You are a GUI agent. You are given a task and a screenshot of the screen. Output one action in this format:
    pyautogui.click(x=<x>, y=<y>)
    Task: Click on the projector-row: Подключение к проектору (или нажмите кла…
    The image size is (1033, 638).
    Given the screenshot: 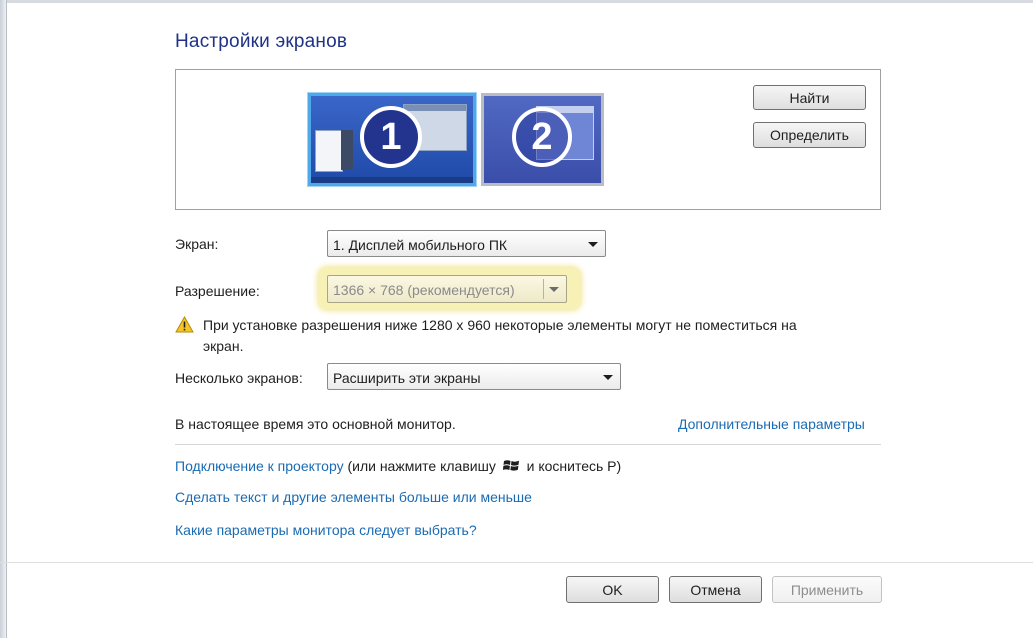 What is the action you would take?
    pyautogui.click(x=398, y=467)
    